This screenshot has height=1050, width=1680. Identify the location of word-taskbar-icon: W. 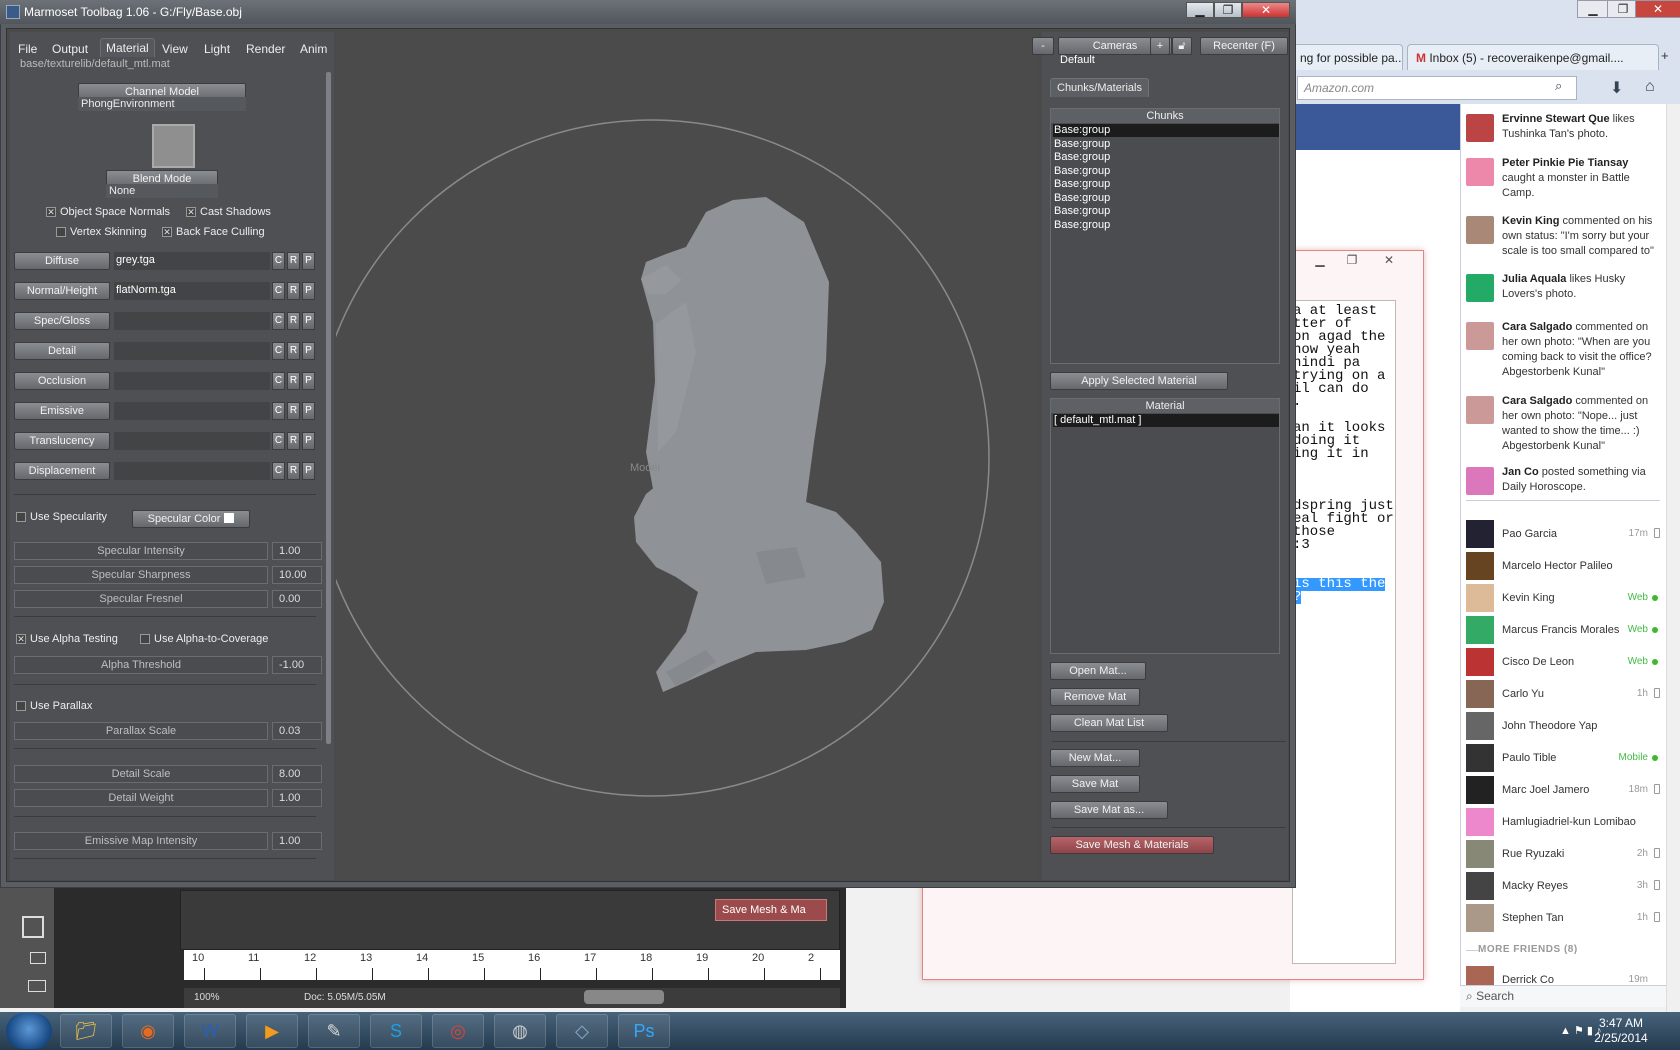
(210, 1031).